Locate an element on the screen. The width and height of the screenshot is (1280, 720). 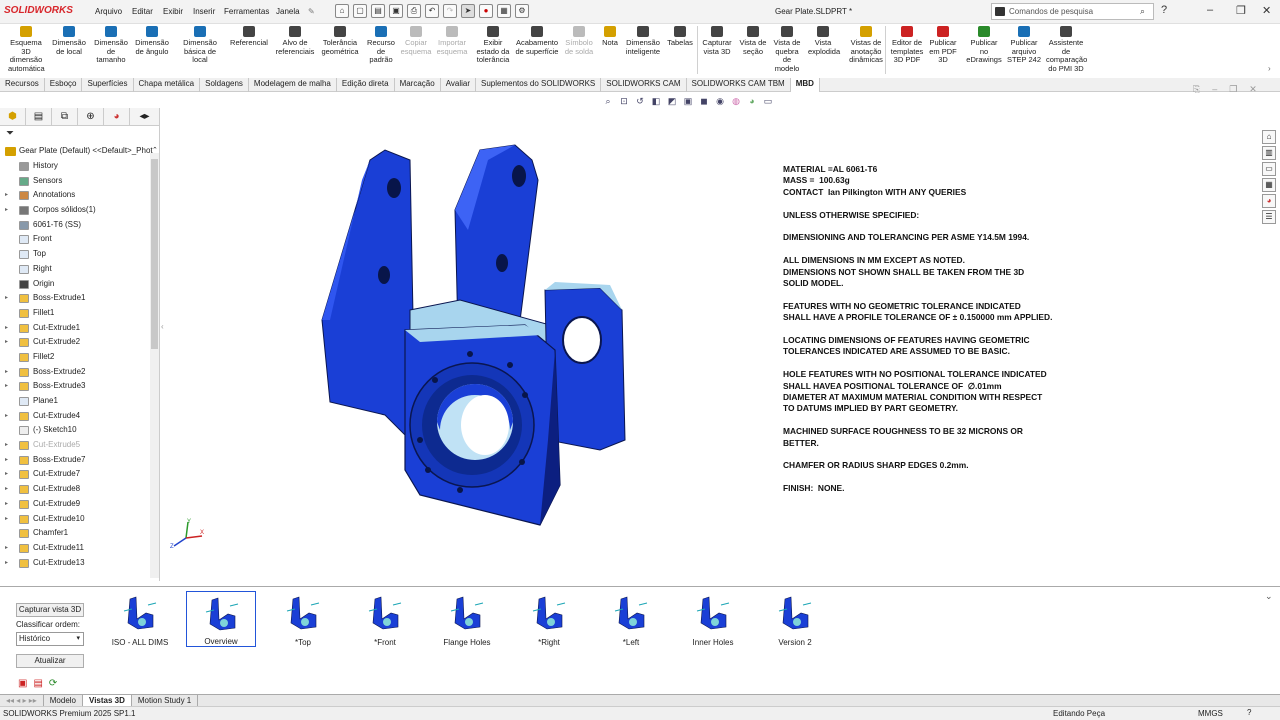
configuration-manager-tab-icon: ⧉ is located at coordinates (65, 117).